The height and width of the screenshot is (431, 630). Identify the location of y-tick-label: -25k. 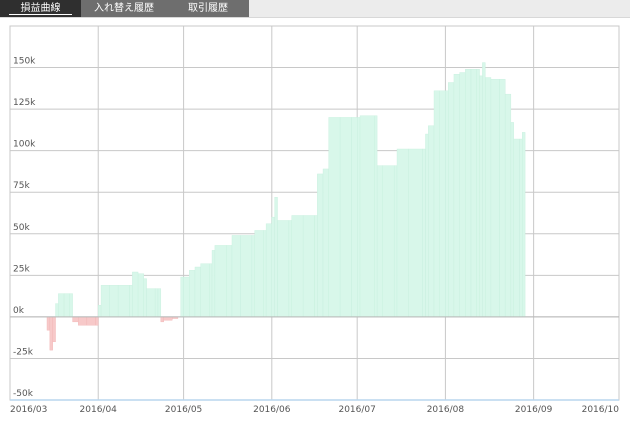
(23, 352).